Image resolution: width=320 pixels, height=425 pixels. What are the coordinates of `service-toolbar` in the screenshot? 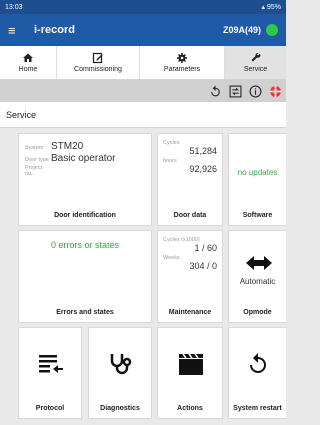 It's located at (143, 91).